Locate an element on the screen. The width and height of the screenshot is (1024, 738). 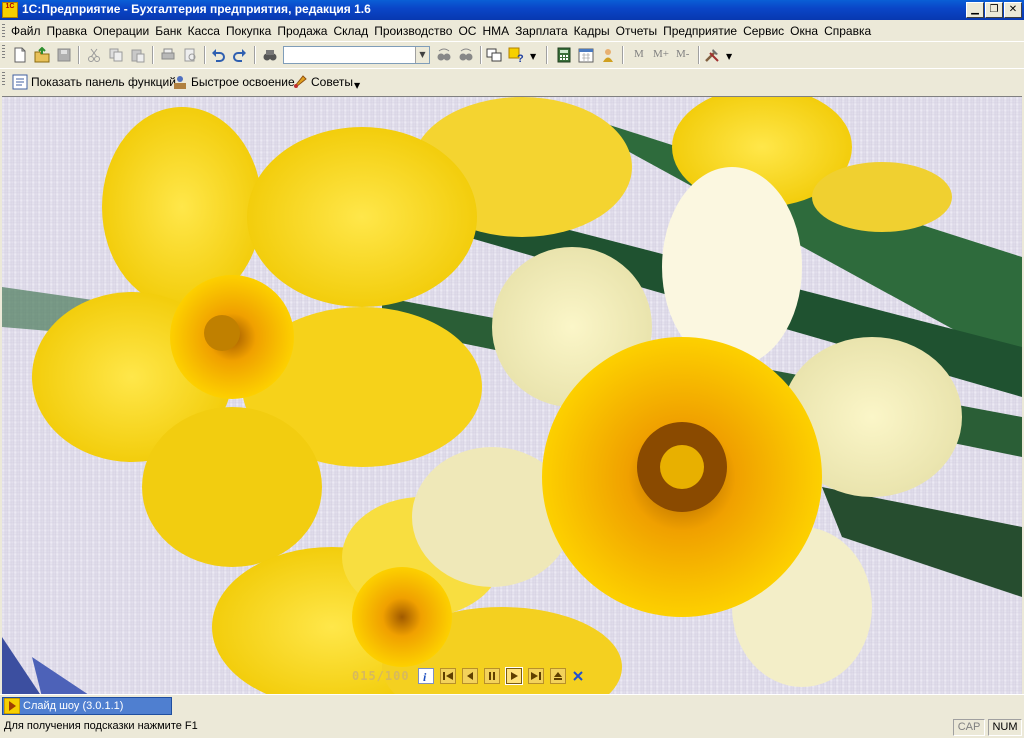
eject-button is located at coordinates (557, 676).